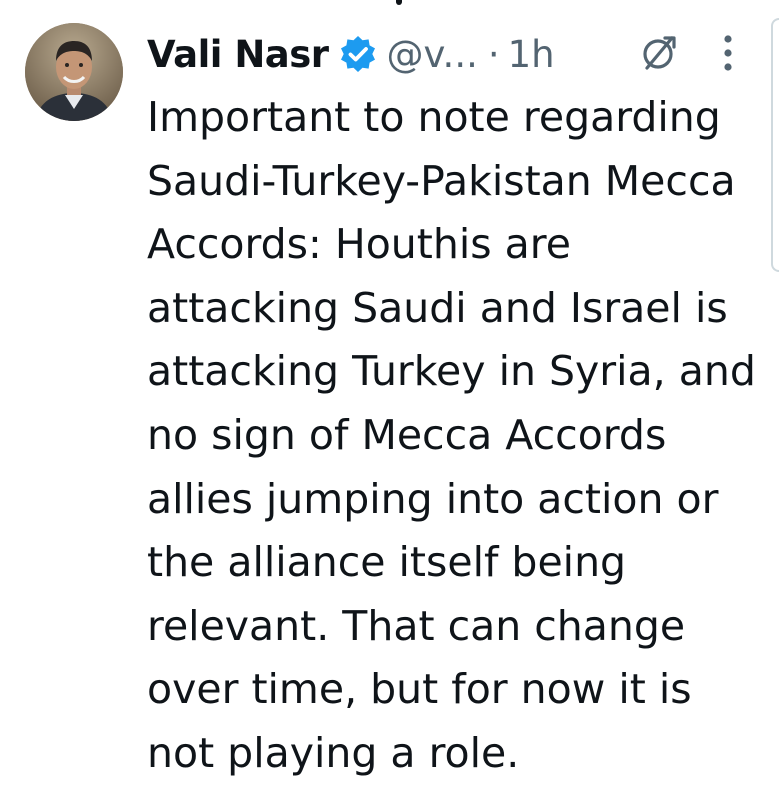  I want to click on avatar-image, so click(74, 72).